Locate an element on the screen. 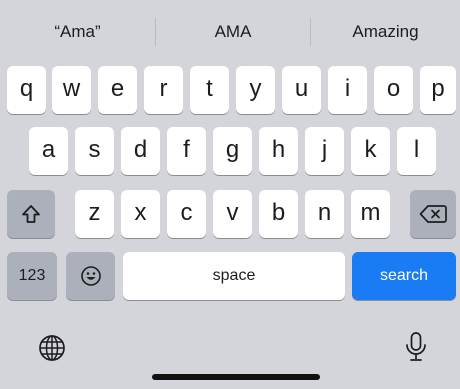  key-y: y is located at coordinates (255, 90).